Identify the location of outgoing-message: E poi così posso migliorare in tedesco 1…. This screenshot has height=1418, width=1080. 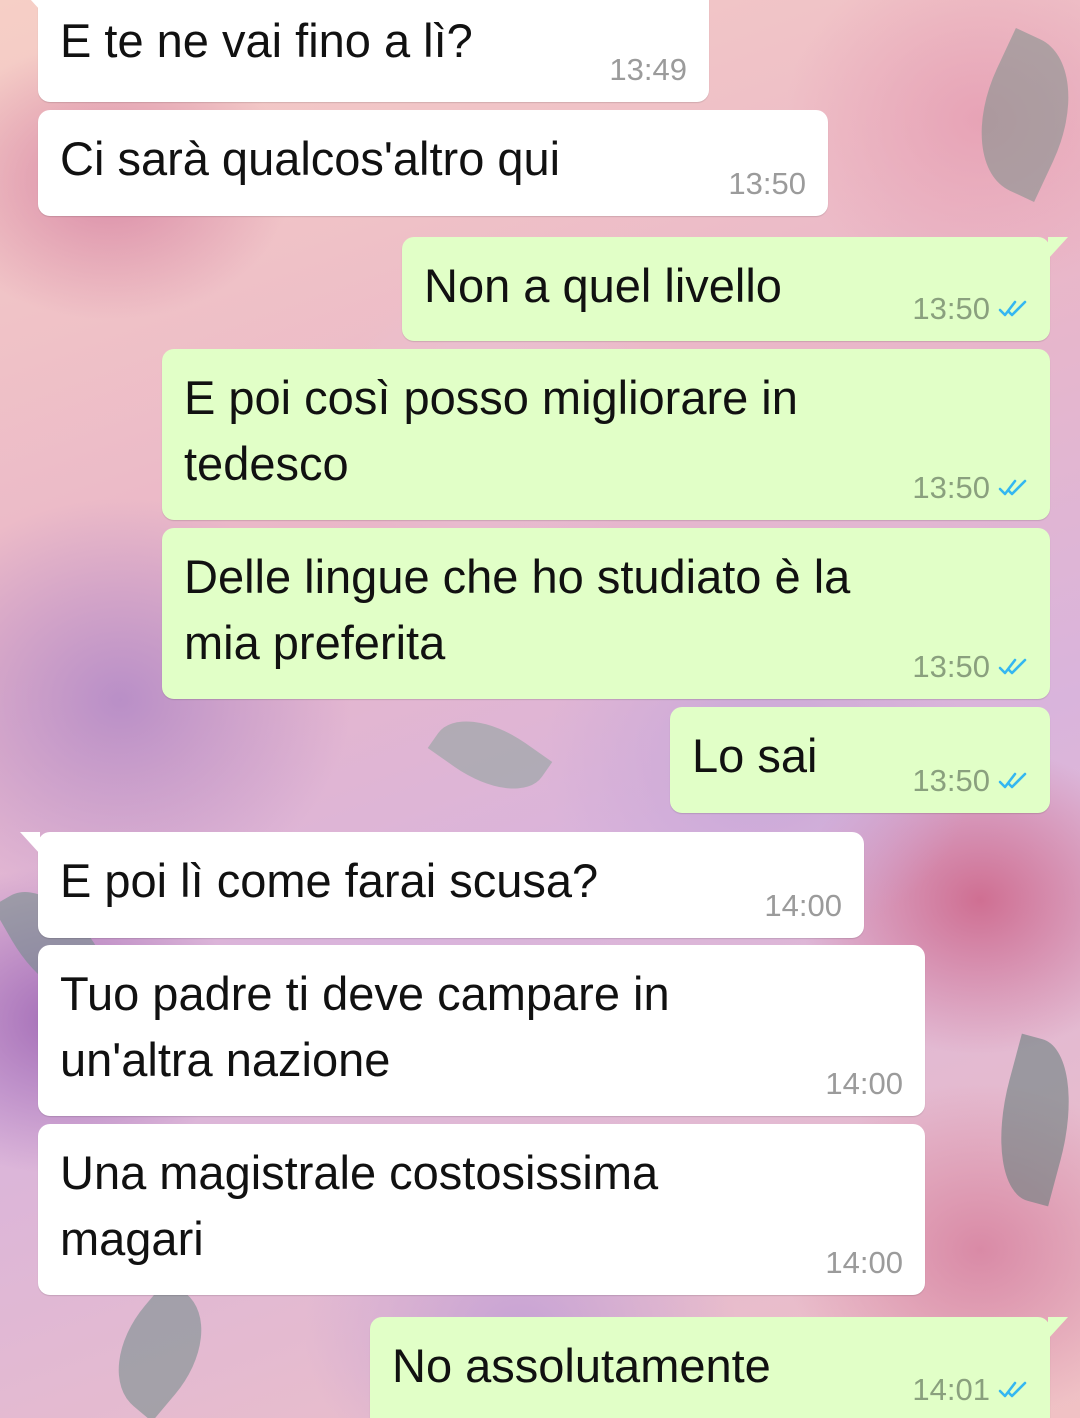
(606, 434).